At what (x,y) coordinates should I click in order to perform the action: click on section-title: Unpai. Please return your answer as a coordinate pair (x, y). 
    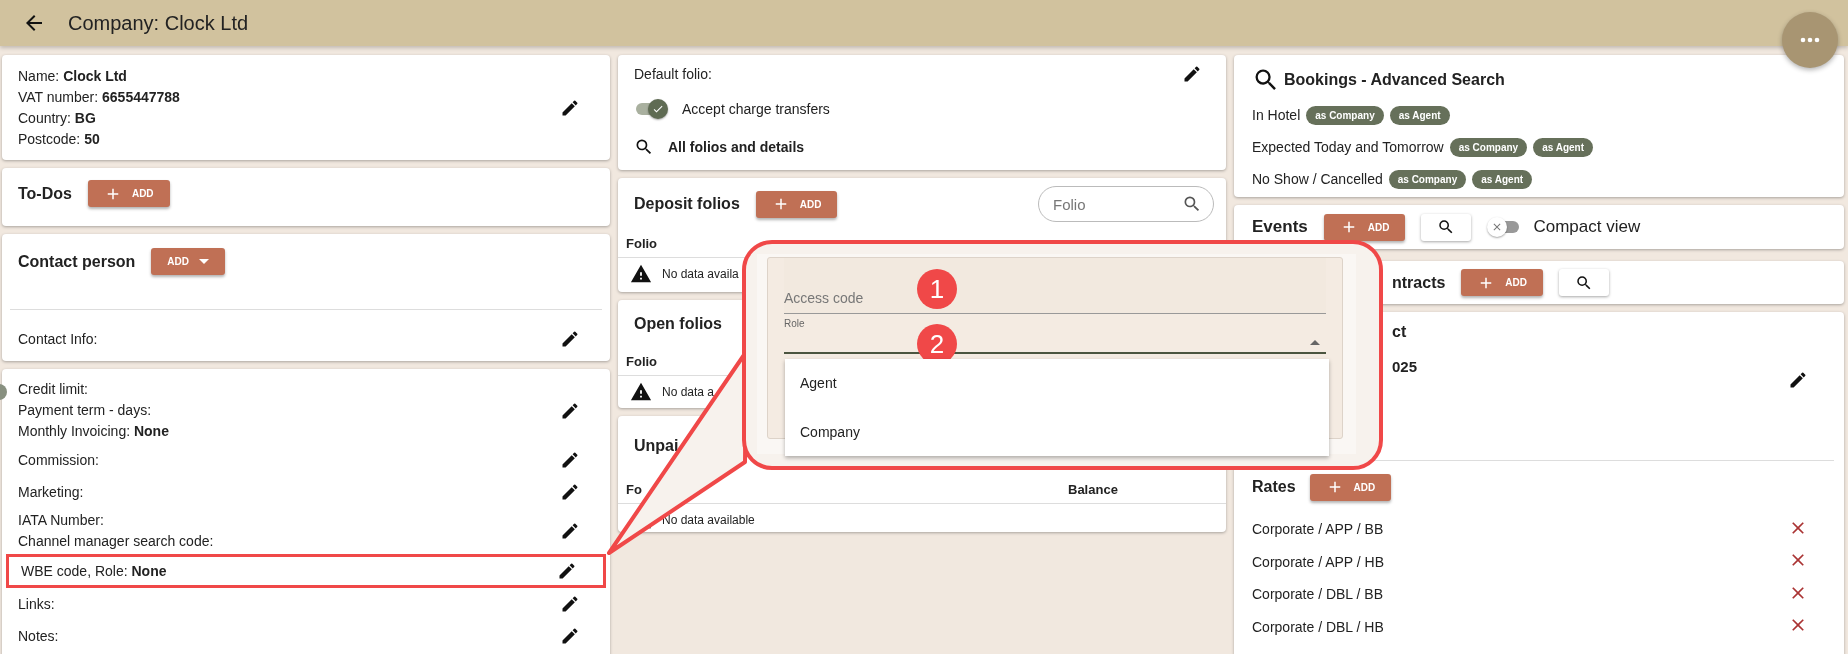
    Looking at the image, I should click on (656, 446).